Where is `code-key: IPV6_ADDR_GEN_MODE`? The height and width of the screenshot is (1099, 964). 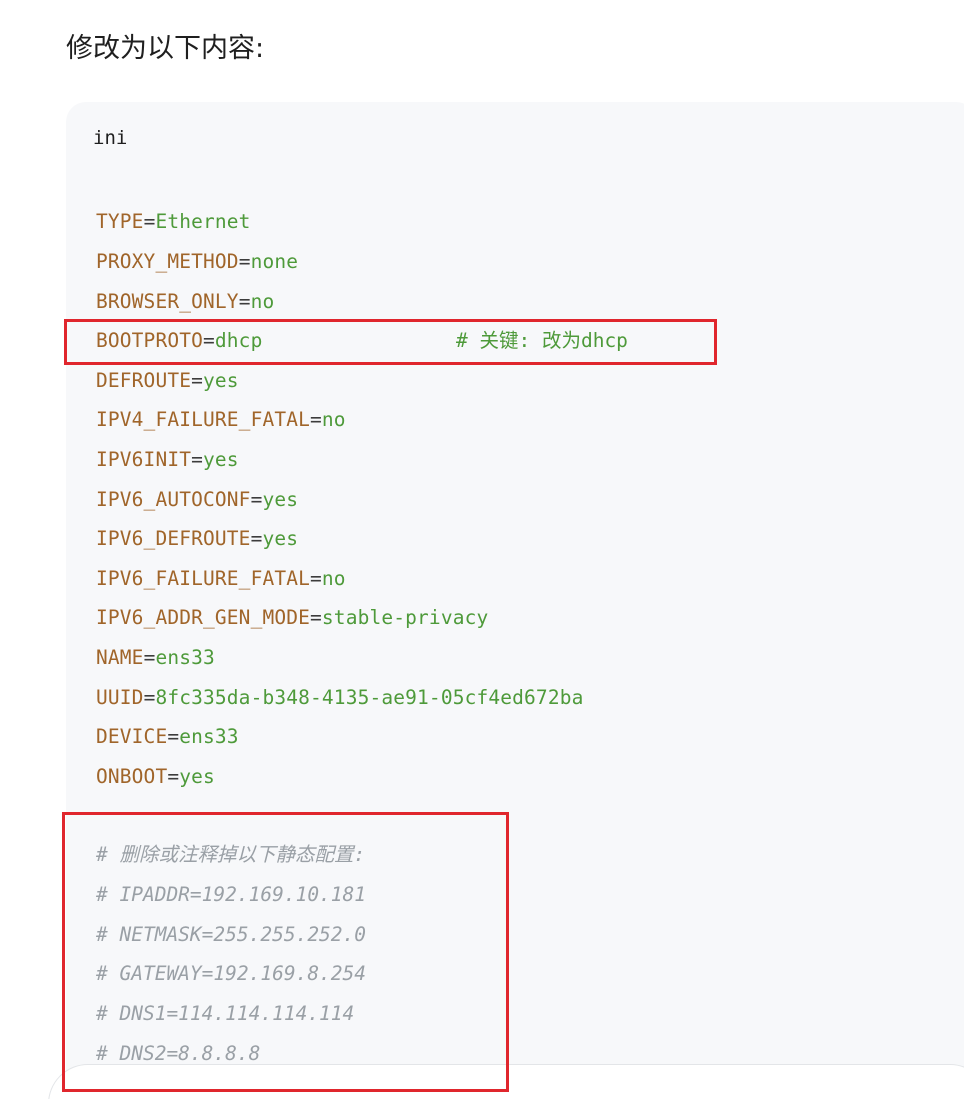 code-key: IPV6_ADDR_GEN_MODE is located at coordinates (203, 617).